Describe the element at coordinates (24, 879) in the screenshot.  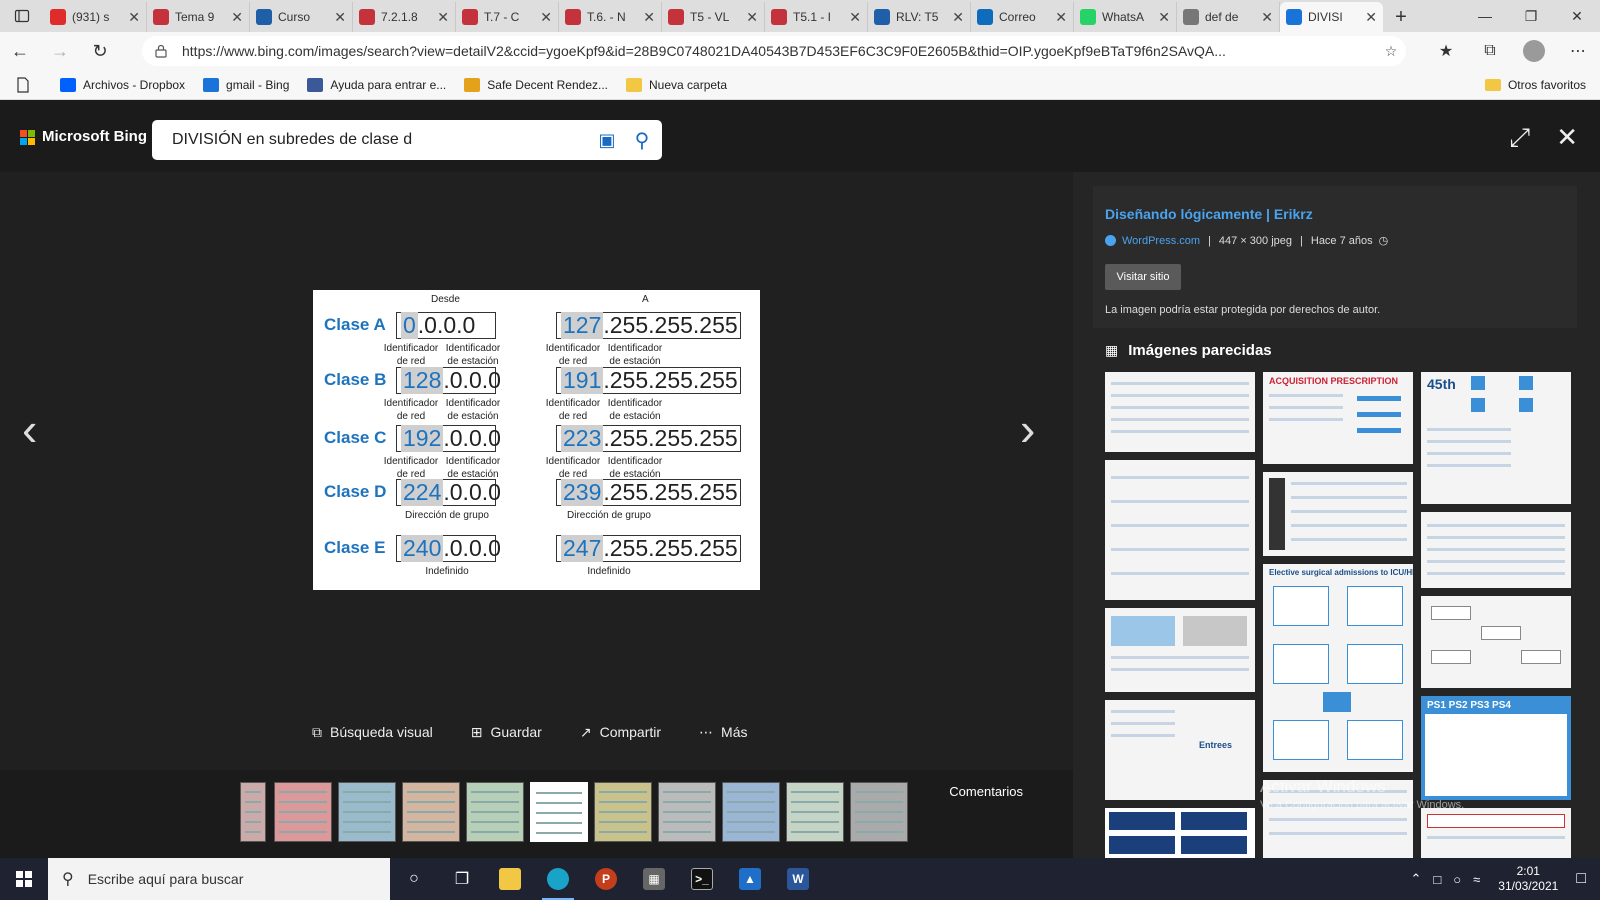
I see `start-button` at that location.